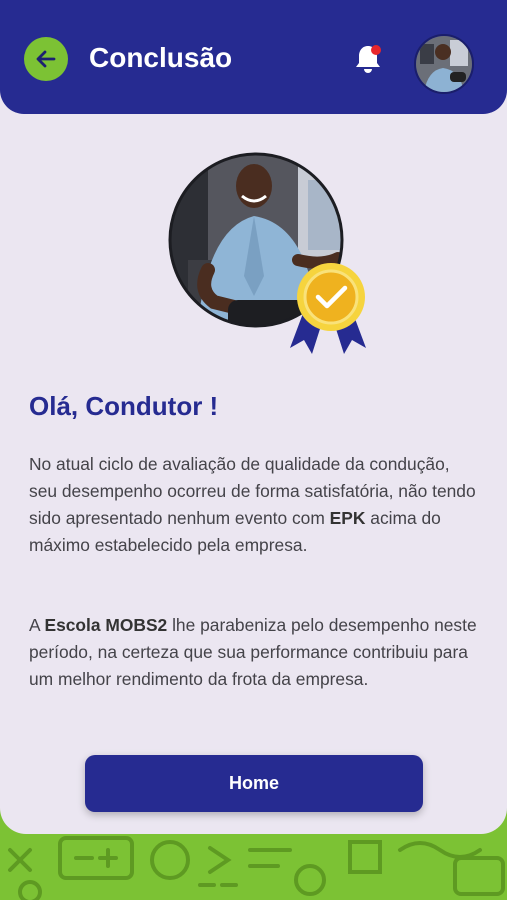  Describe the element at coordinates (254, 783) in the screenshot. I see `home-button: Home` at that location.